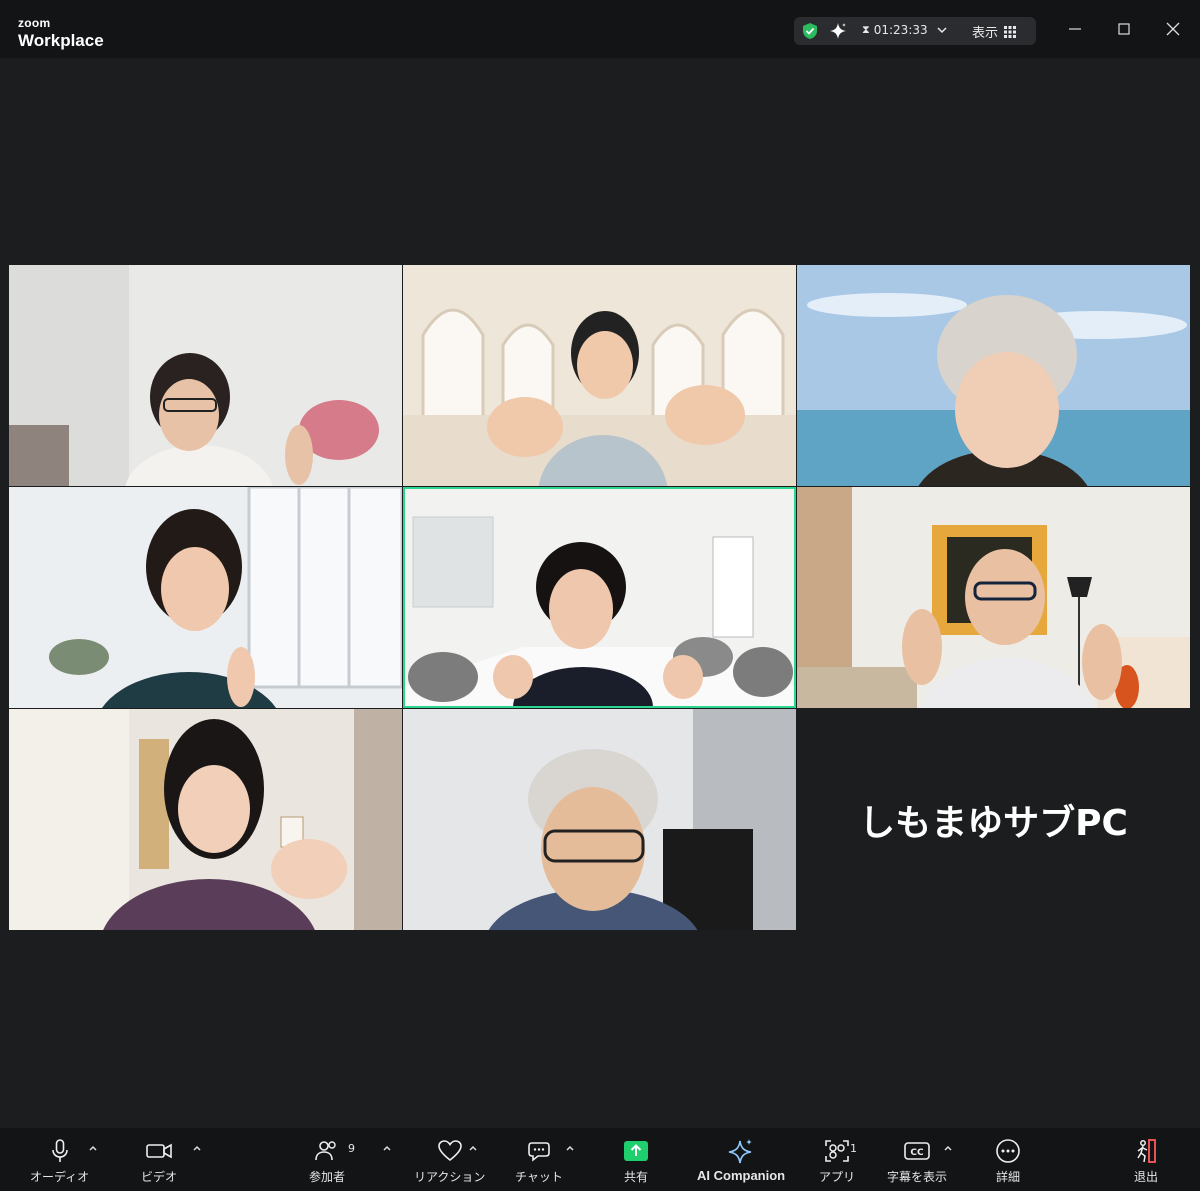  I want to click on svg-text: CC, so click(917, 1153).